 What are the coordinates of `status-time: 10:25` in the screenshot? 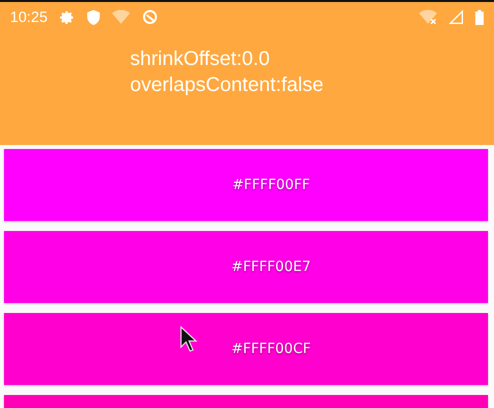 It's located at (29, 17).